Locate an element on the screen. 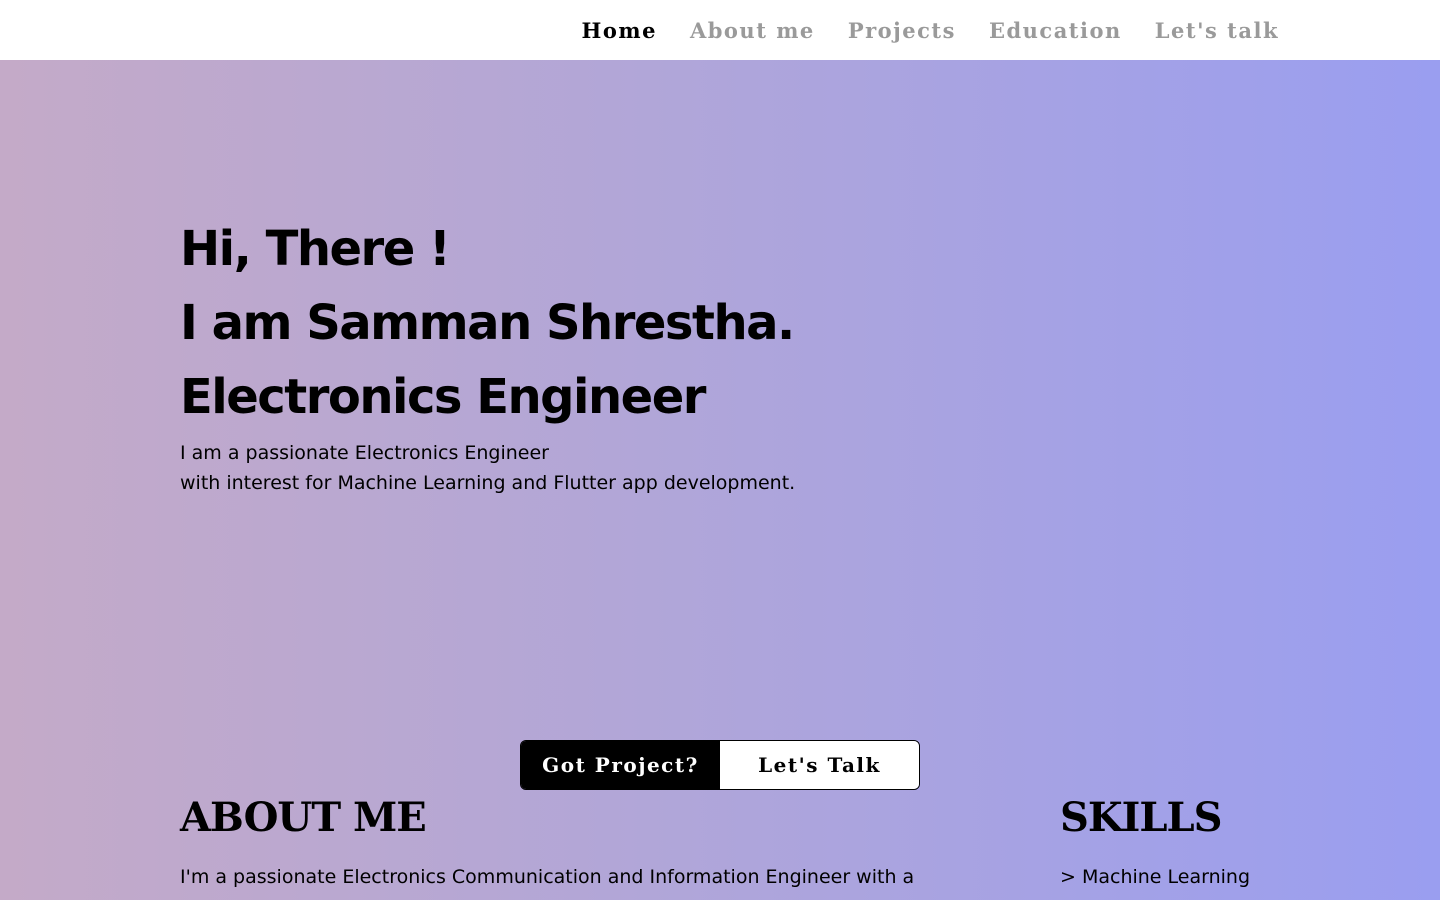 The height and width of the screenshot is (900, 1440). nav-projects: Projects is located at coordinates (902, 30).